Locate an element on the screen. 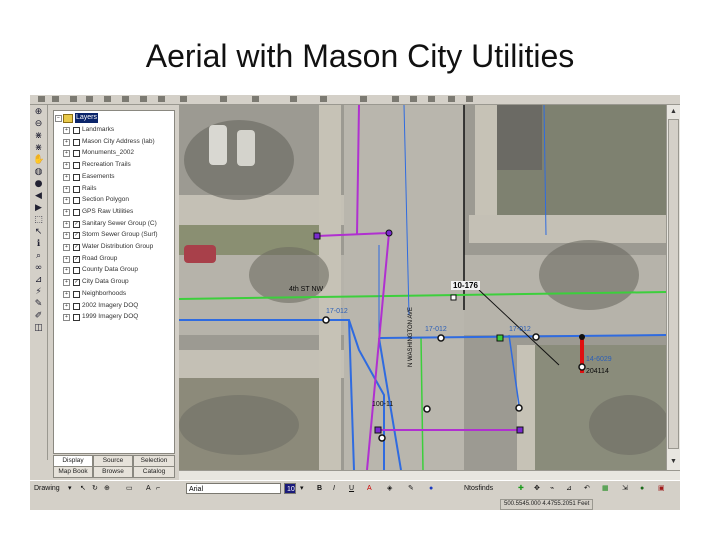 Image resolution: width=720 pixels, height=540 pixels. rotate-icon: ↻ is located at coordinates (95, 489).